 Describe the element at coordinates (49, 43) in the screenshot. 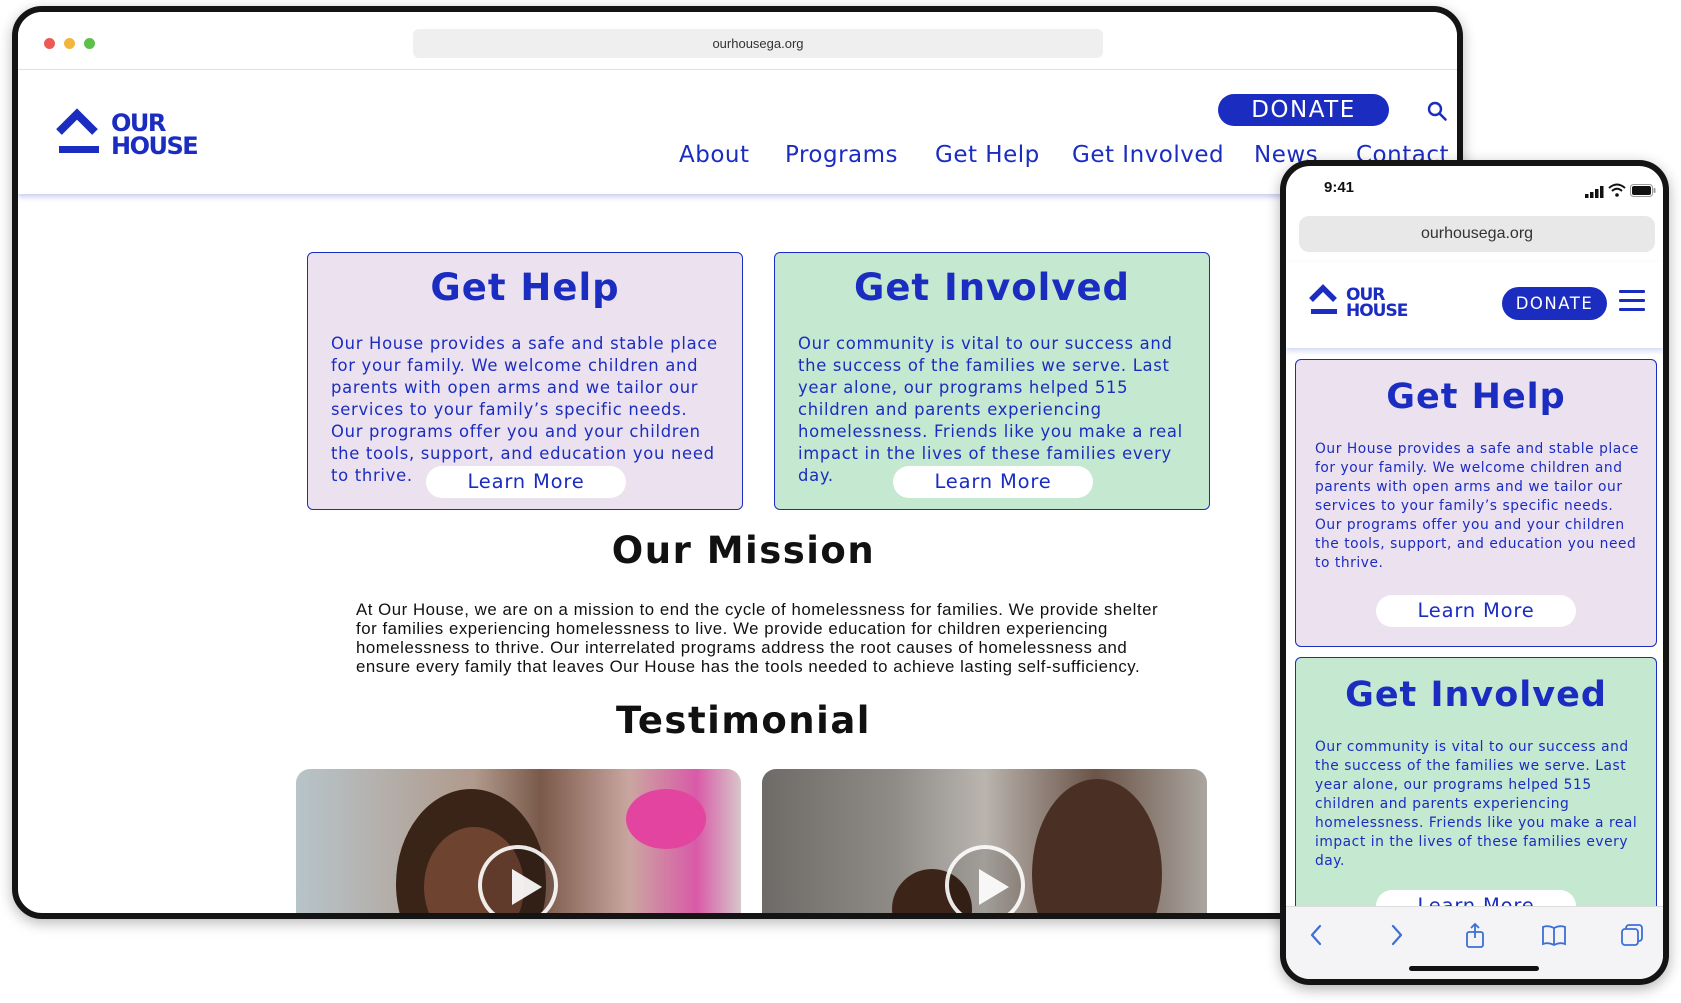

I see `close-window-button` at that location.